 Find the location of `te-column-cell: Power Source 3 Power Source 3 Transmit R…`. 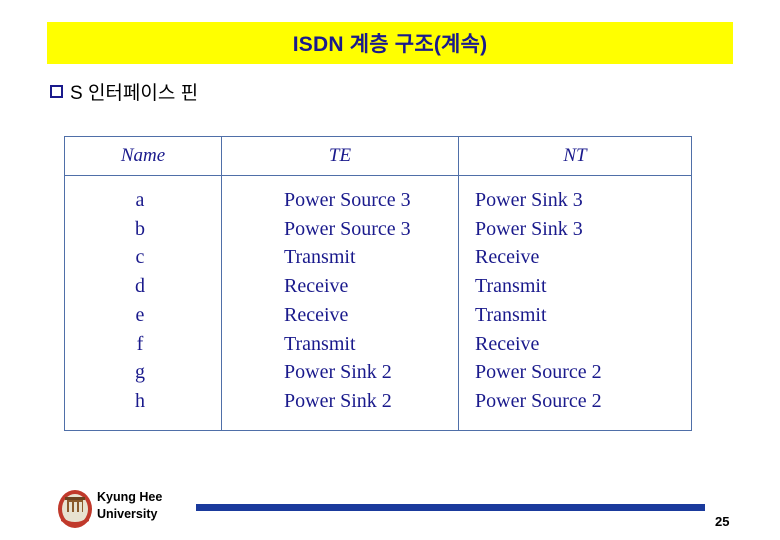

te-column-cell: Power Source 3 Power Source 3 Transmit R… is located at coordinates (340, 303).